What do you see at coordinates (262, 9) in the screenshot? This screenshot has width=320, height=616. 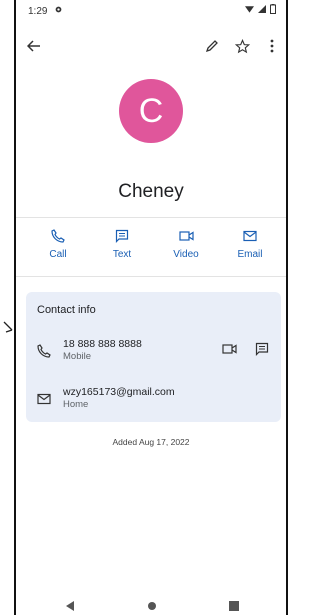 I see `signal-icon` at bounding box center [262, 9].